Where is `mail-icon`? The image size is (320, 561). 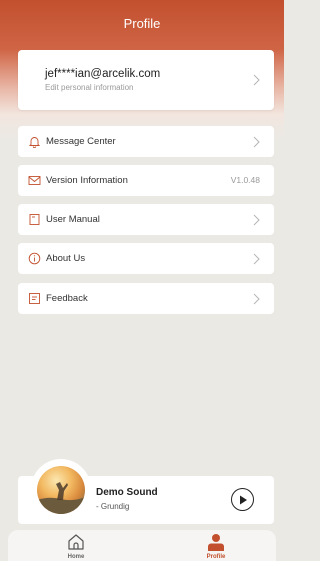
mail-icon is located at coordinates (34, 180).